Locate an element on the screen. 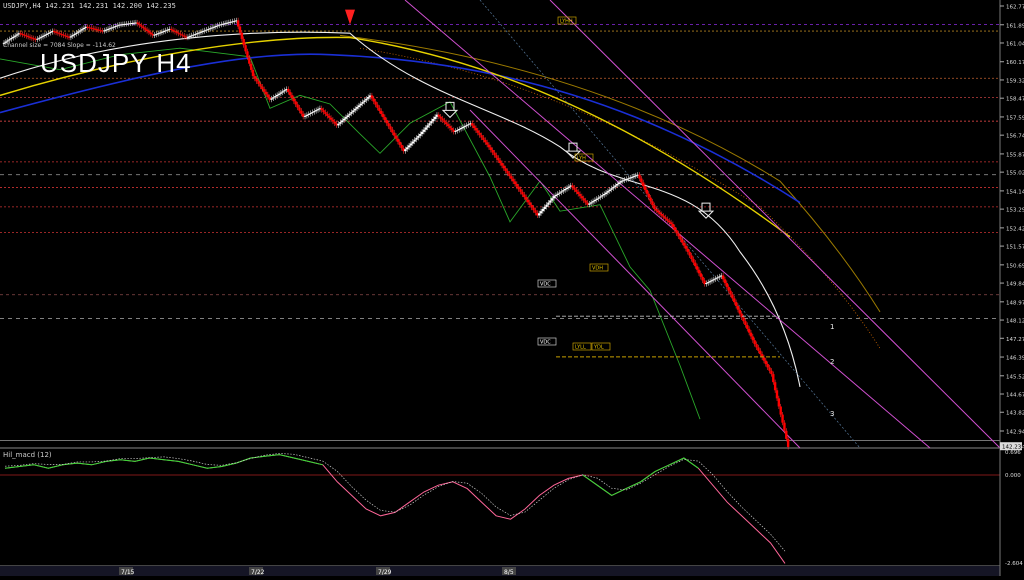  y-tick-label: 142.945 is located at coordinates (1015, 432).